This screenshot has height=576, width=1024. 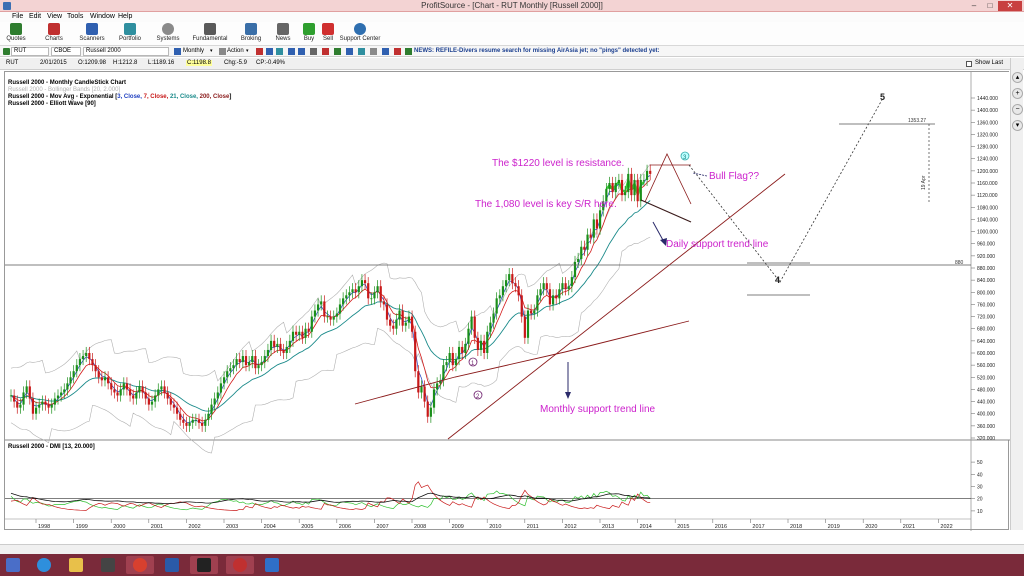 I want to click on show-last-checkbox, so click(x=969, y=64).